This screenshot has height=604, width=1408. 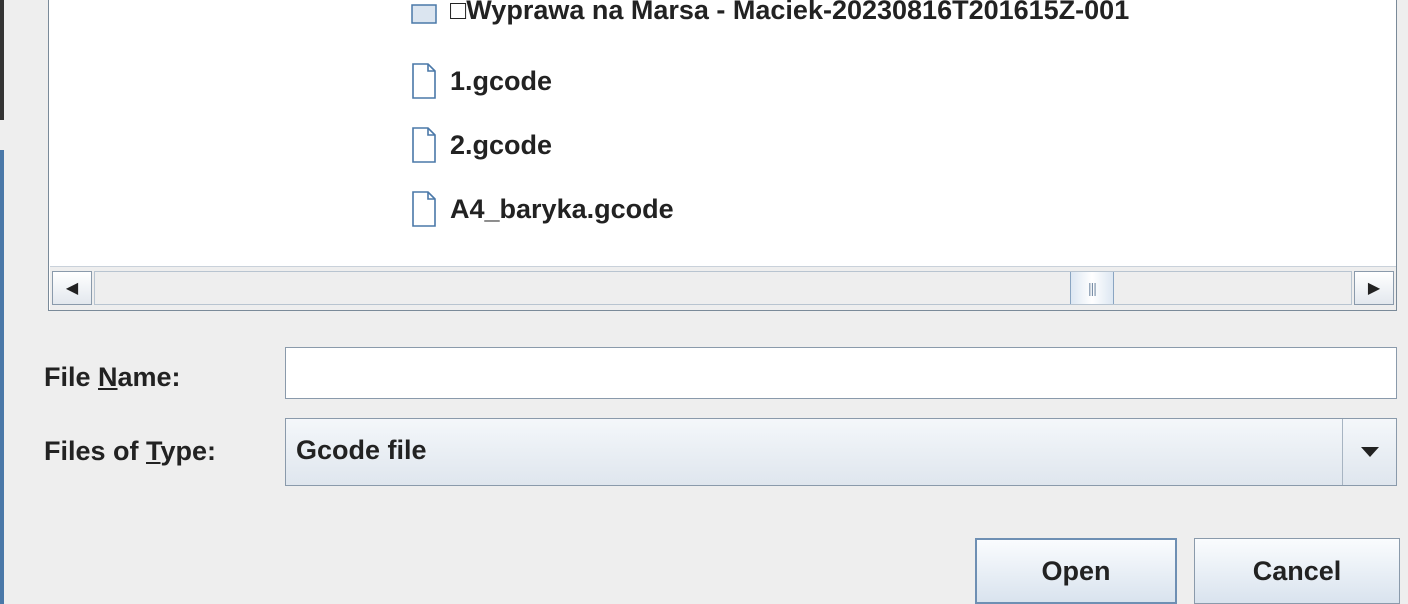 I want to click on edge-blue-segment, so click(x=2, y=377).